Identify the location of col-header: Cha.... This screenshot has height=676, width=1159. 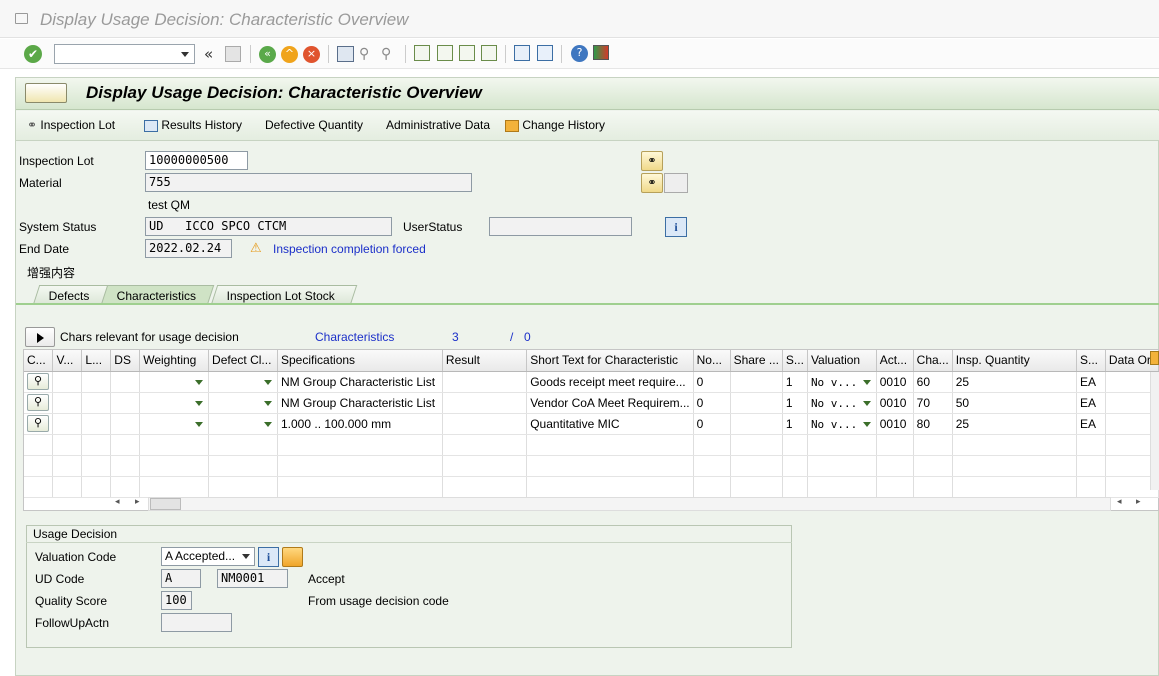
(933, 361).